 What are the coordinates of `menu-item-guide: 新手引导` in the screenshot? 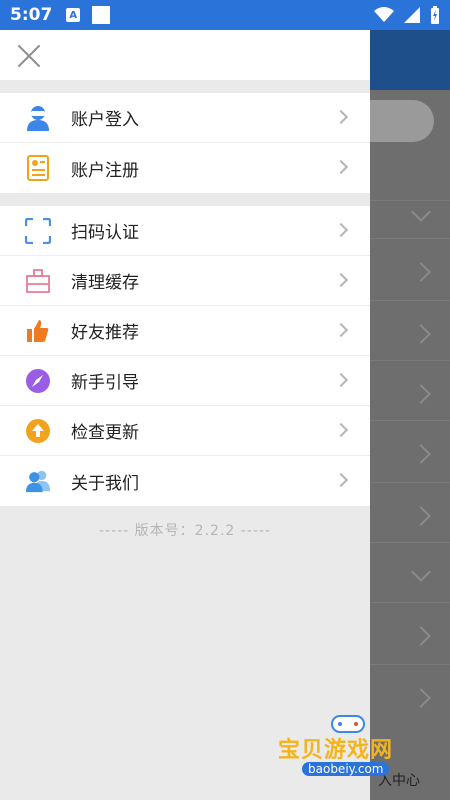 It's located at (185, 381).